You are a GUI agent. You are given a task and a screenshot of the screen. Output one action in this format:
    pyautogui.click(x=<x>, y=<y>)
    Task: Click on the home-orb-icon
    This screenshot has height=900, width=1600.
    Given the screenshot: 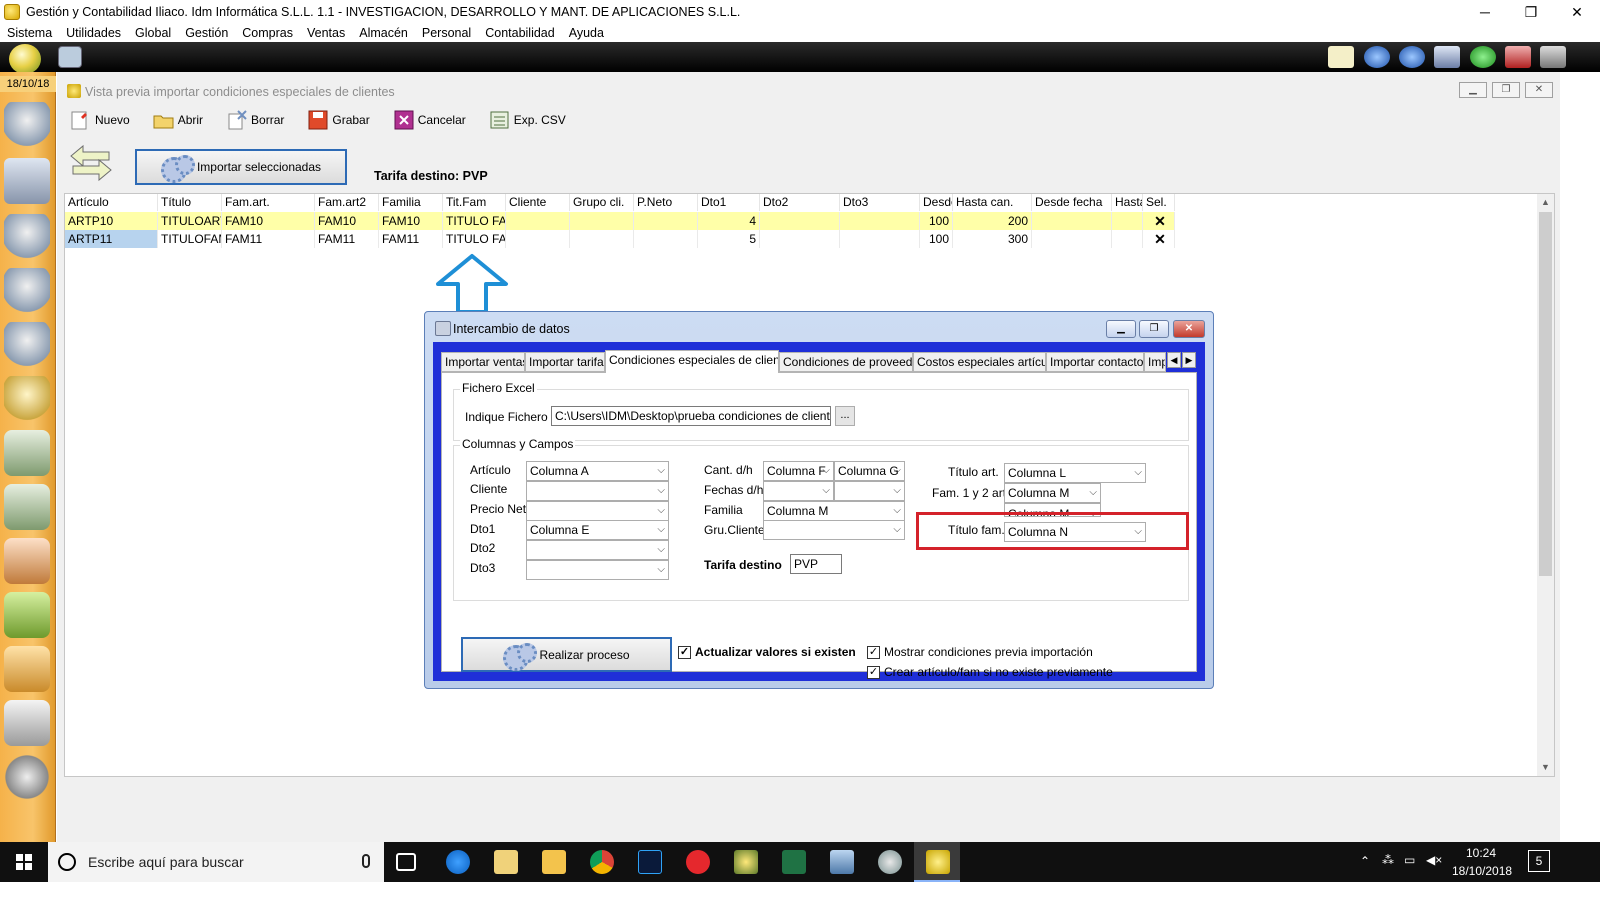 What is the action you would take?
    pyautogui.click(x=25, y=59)
    